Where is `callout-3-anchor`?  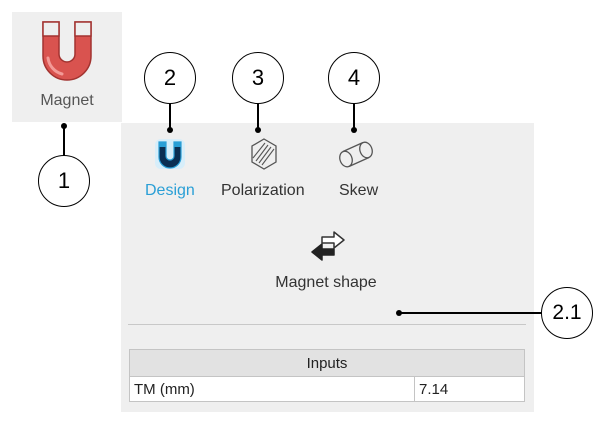 callout-3-anchor is located at coordinates (258, 130).